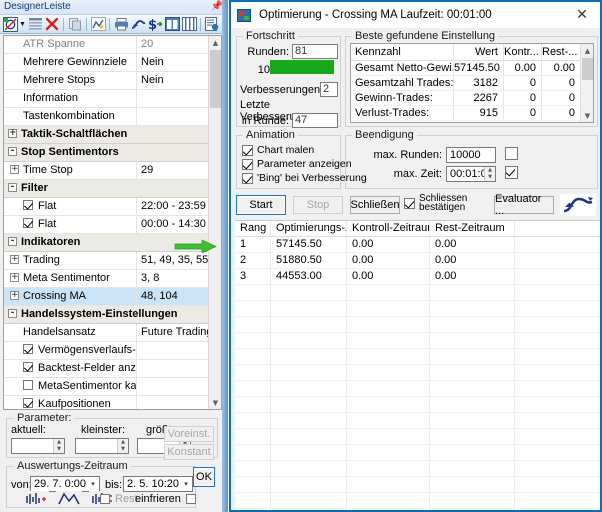  I want to click on param-min-spinner: ▲ ▼, so click(122, 446).